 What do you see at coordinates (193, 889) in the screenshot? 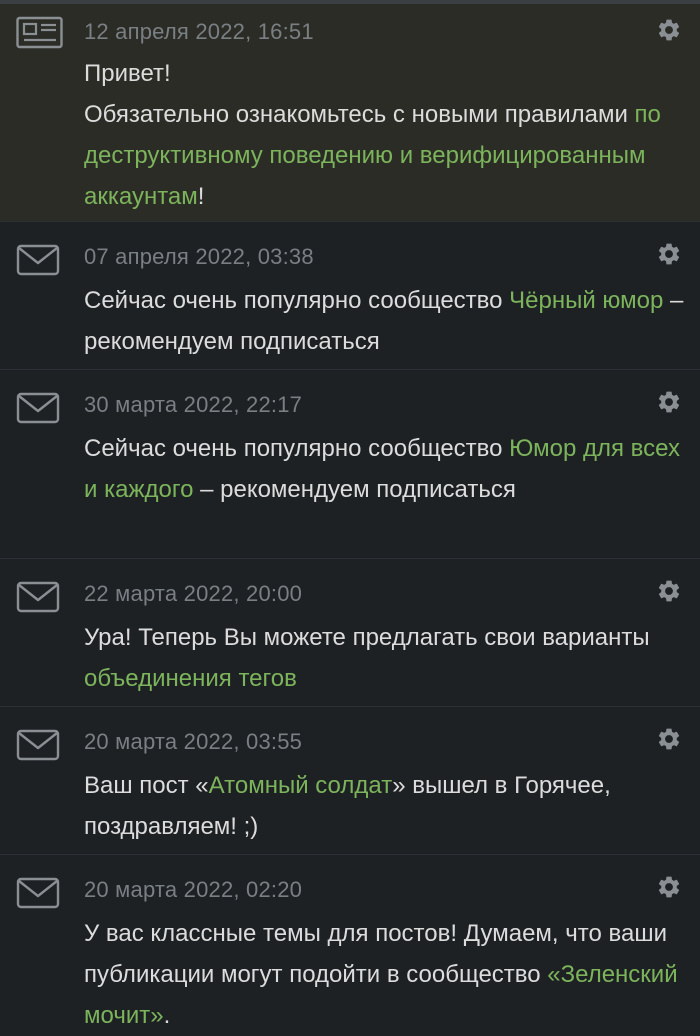
I see `notification-date: 20 марта 2022, 02:20` at bounding box center [193, 889].